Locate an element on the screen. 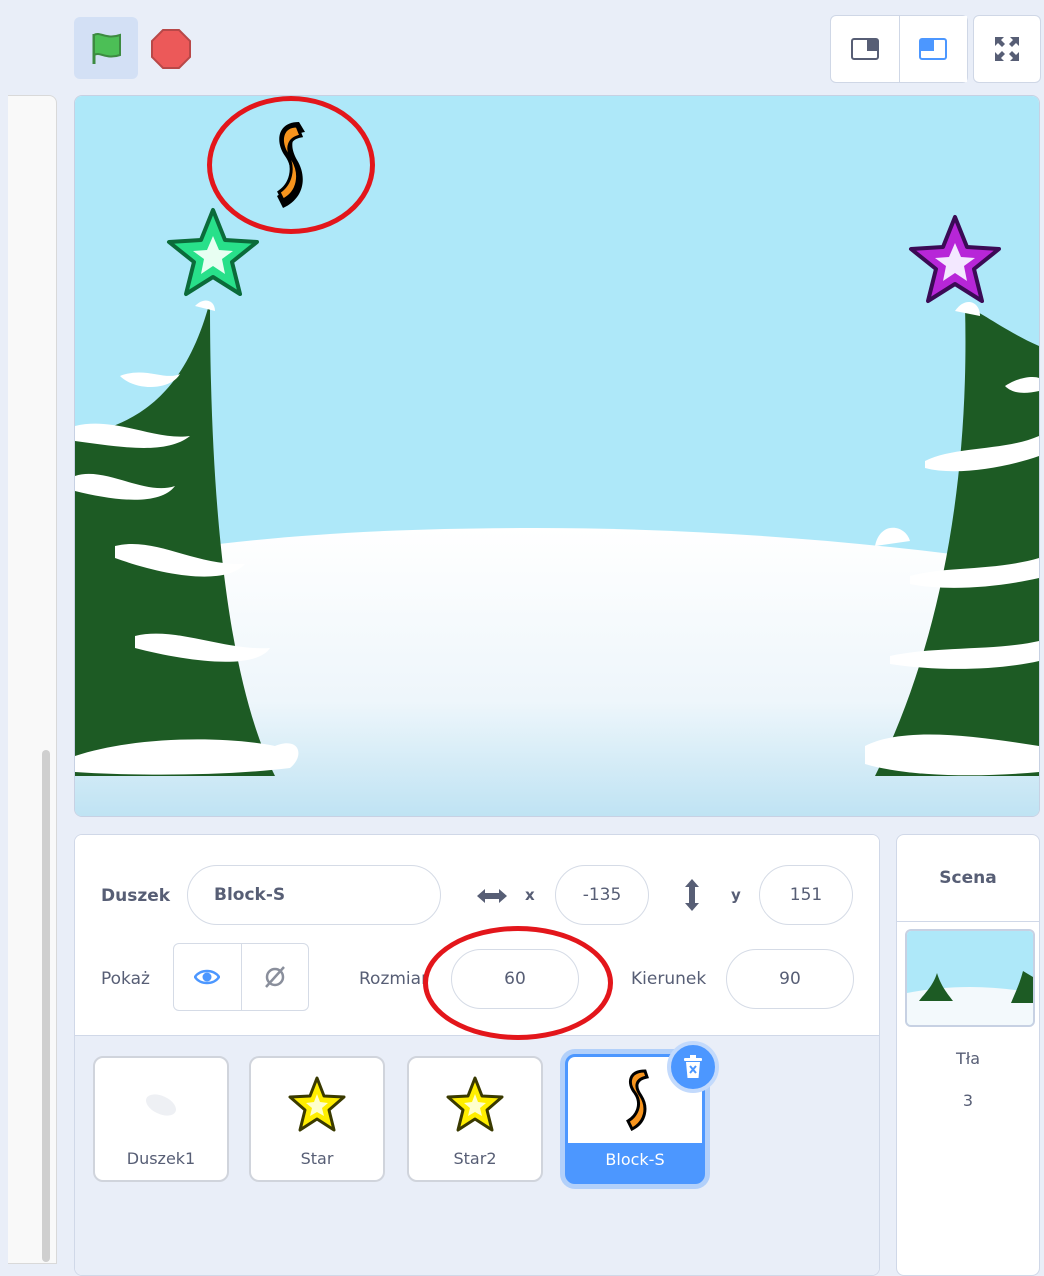 The width and height of the screenshot is (1044, 1276). normal-stage-icon is located at coordinates (933, 49).